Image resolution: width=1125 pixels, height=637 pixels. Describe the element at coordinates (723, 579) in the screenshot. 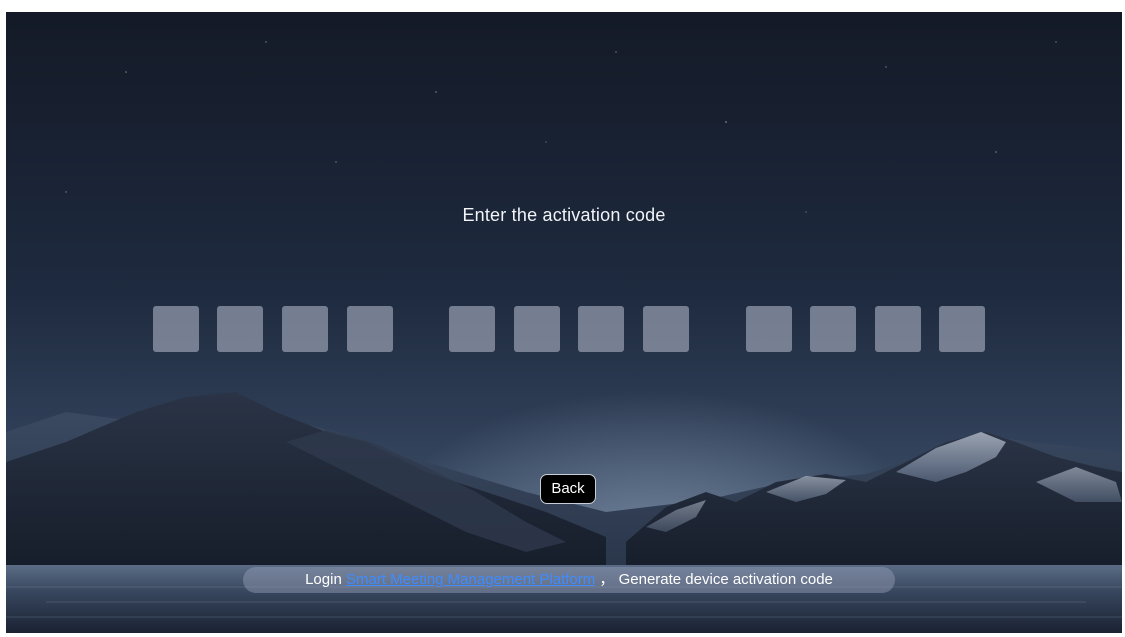

I see `hint-suffix: Generate device activation code` at that location.